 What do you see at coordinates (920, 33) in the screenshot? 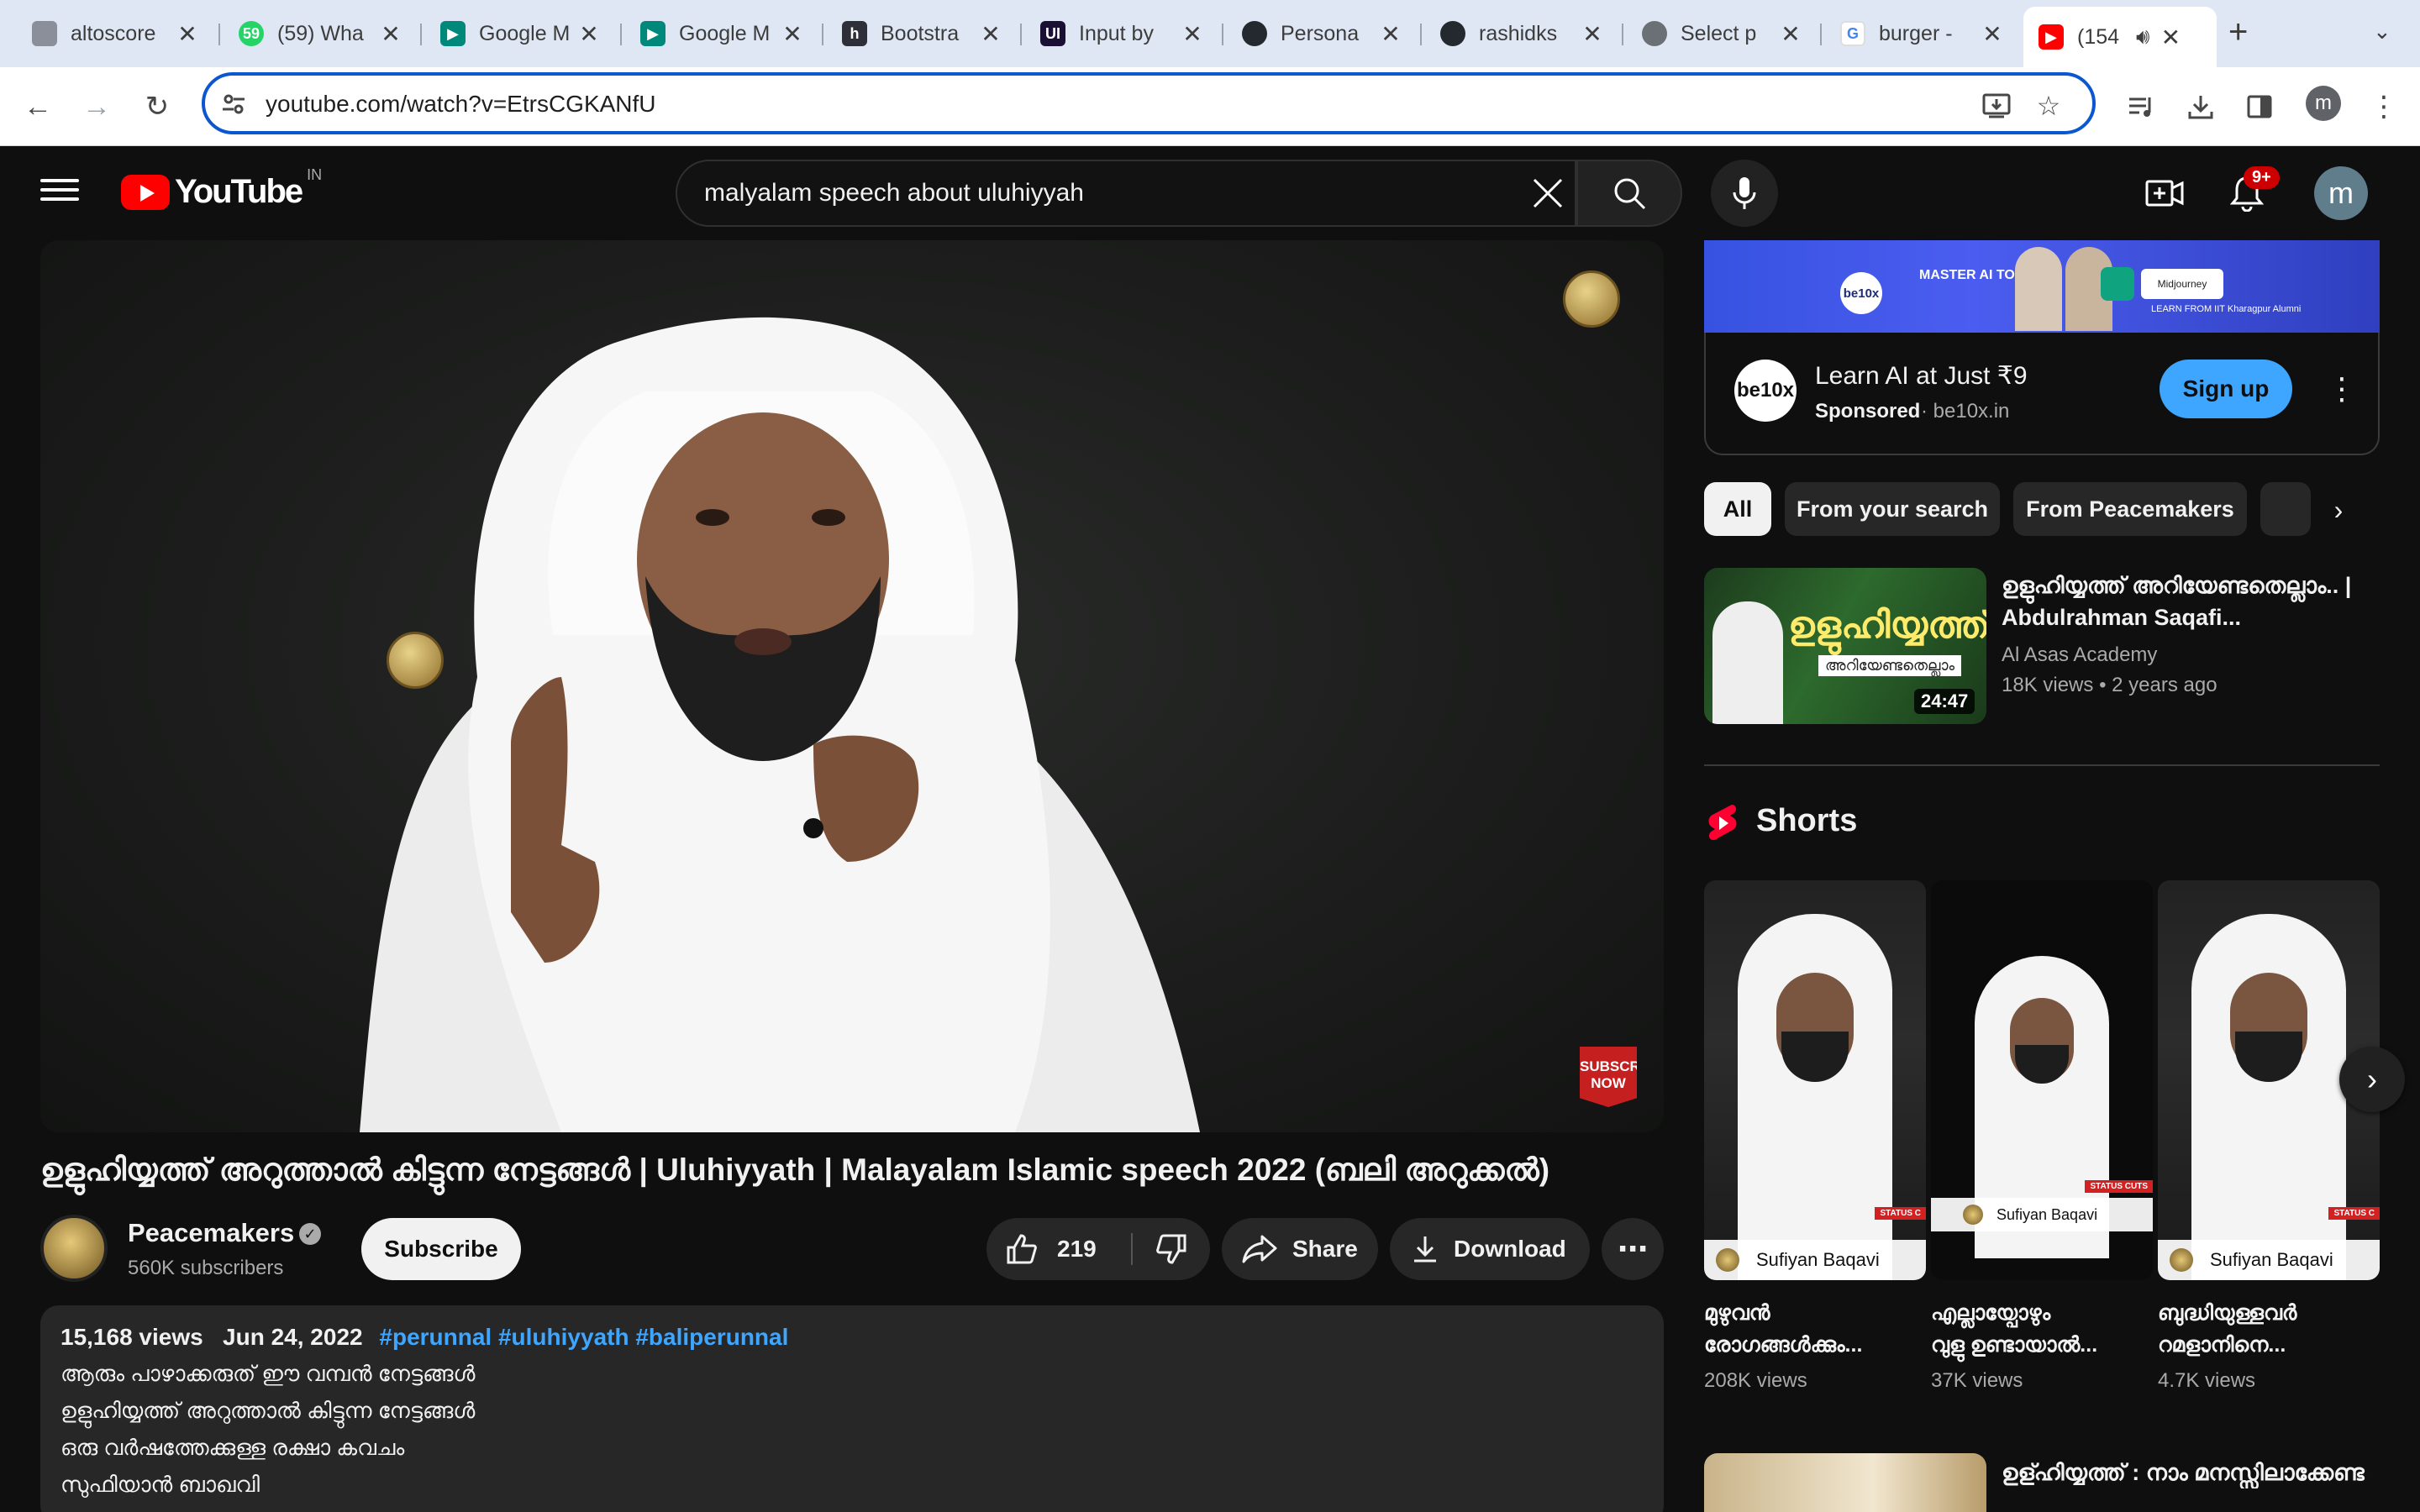
I see `browser-tab: h Bootstra ✕` at bounding box center [920, 33].